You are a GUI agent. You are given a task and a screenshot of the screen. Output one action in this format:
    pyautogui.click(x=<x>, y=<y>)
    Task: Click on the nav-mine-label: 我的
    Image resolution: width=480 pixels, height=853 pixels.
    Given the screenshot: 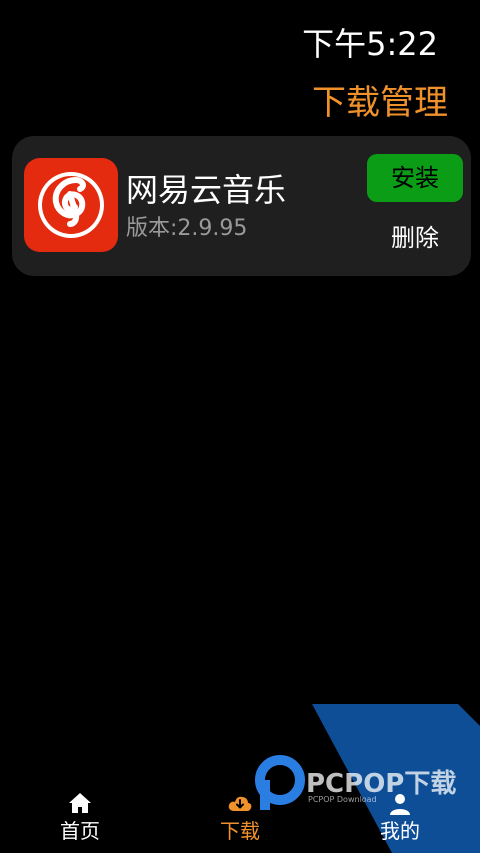 What is the action you would take?
    pyautogui.click(x=400, y=831)
    